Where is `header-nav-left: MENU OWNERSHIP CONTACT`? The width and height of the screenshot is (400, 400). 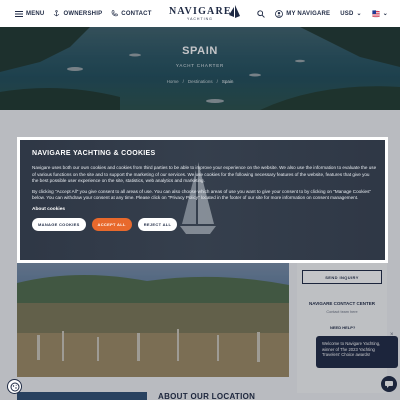
header-nav-left: MENU OWNERSHIP CONTACT is located at coordinates (76, 13).